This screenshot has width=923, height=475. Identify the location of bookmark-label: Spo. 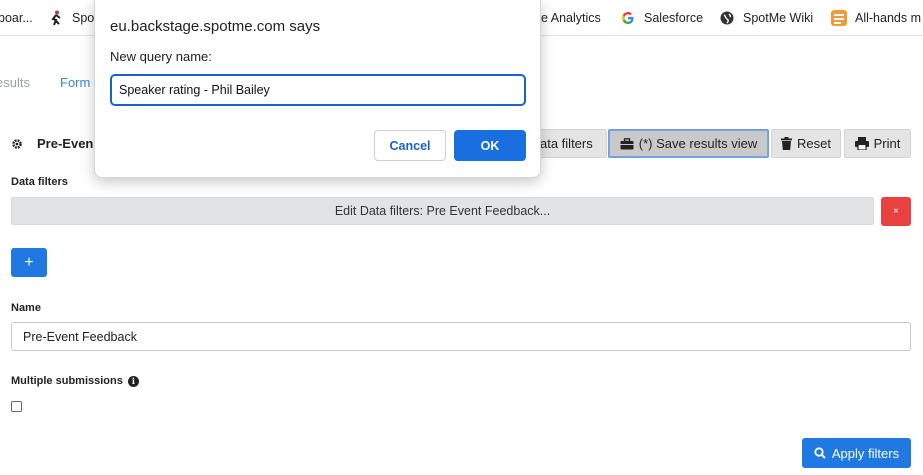
(83, 18).